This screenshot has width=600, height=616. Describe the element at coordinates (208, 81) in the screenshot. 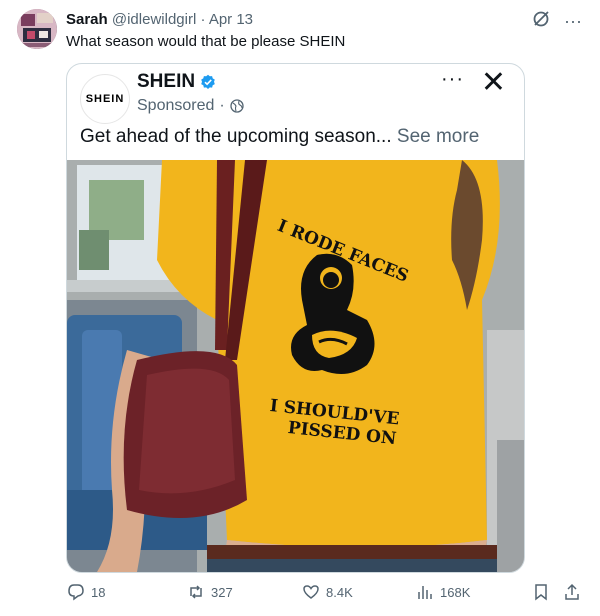

I see `verified-badge-icon` at that location.